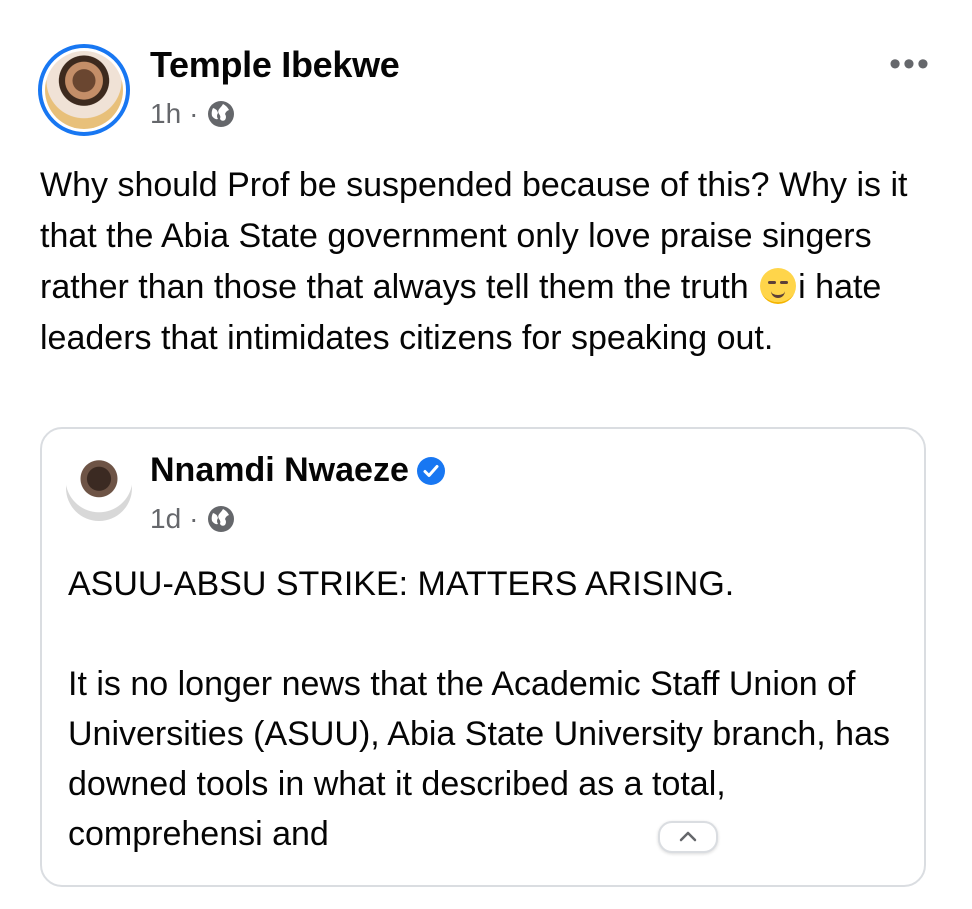 The height and width of the screenshot is (909, 972). I want to click on more-options-button: •••, so click(910, 64).